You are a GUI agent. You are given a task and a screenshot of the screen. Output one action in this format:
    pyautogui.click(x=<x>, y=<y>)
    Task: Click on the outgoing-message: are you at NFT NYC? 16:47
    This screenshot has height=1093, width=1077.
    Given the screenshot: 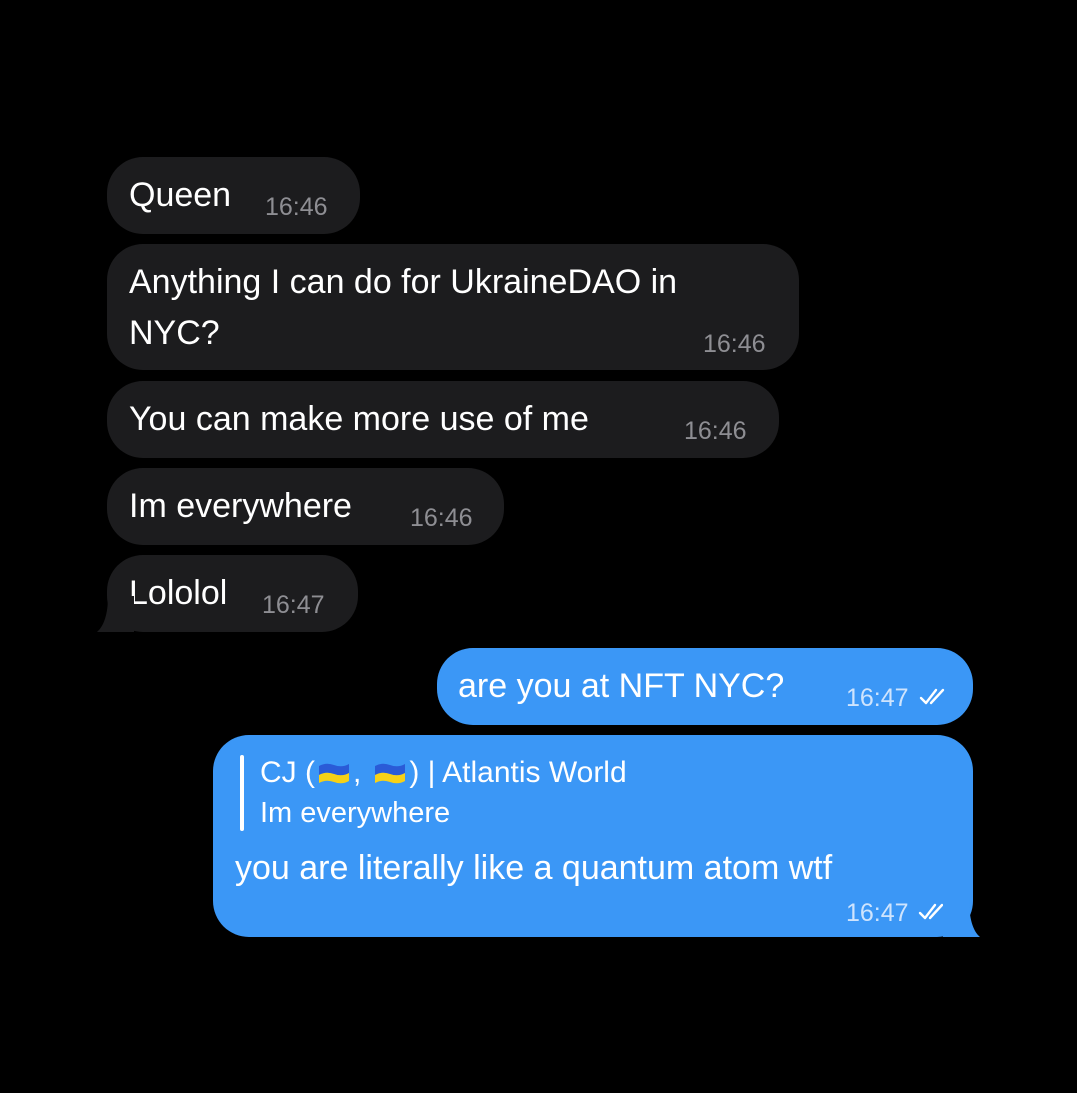 What is the action you would take?
    pyautogui.click(x=705, y=686)
    